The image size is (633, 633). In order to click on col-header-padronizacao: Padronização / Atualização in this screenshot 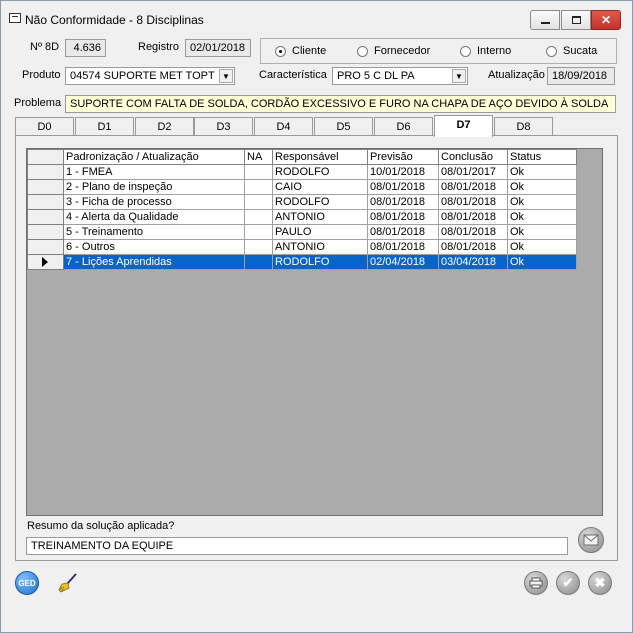, I will do `click(154, 157)`.